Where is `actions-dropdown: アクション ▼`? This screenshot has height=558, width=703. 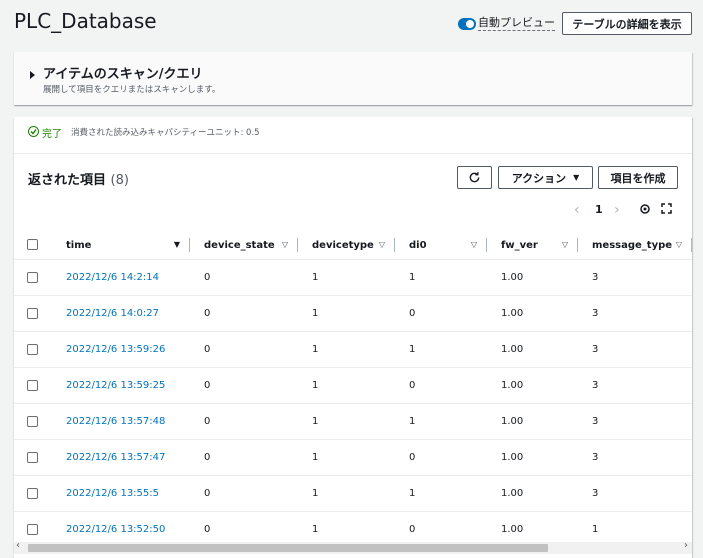
actions-dropdown: アクション ▼ is located at coordinates (545, 177).